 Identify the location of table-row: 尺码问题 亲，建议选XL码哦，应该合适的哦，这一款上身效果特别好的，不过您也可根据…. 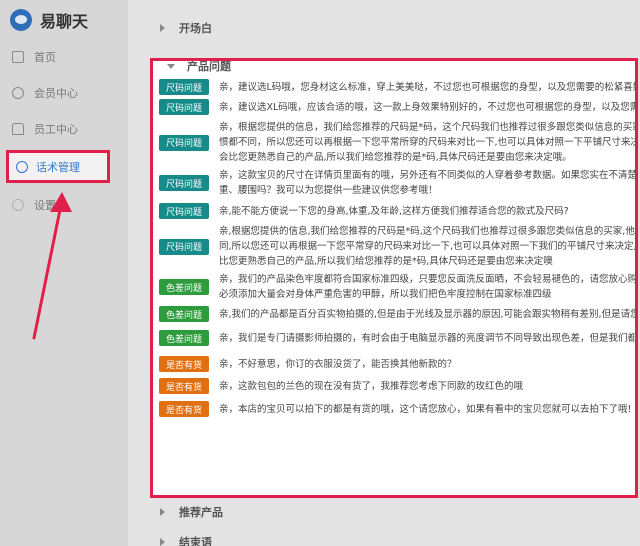
(398, 107).